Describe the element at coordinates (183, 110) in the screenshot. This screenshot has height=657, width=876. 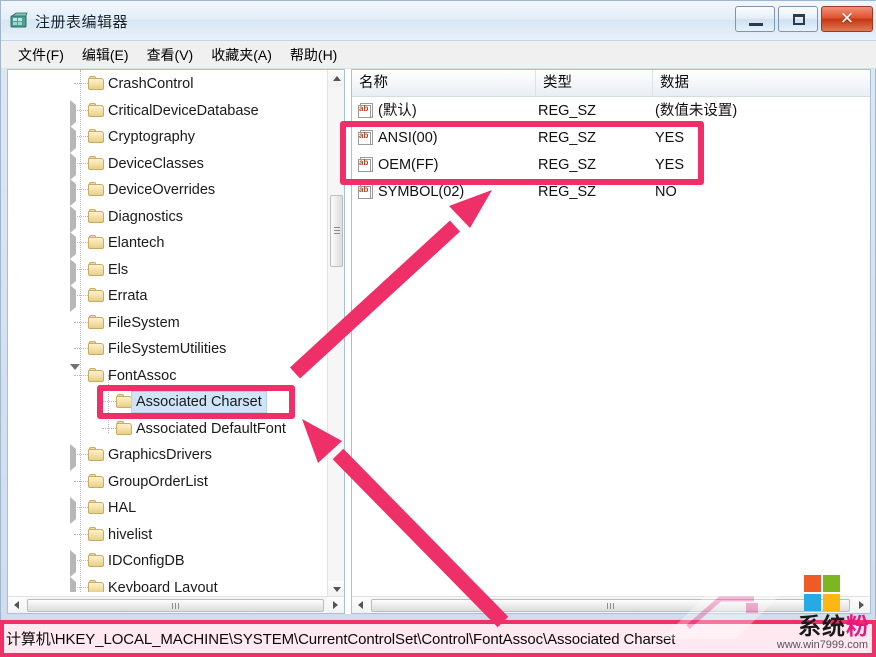
I see `tree-item-label: CriticalDeviceDatabase` at that location.